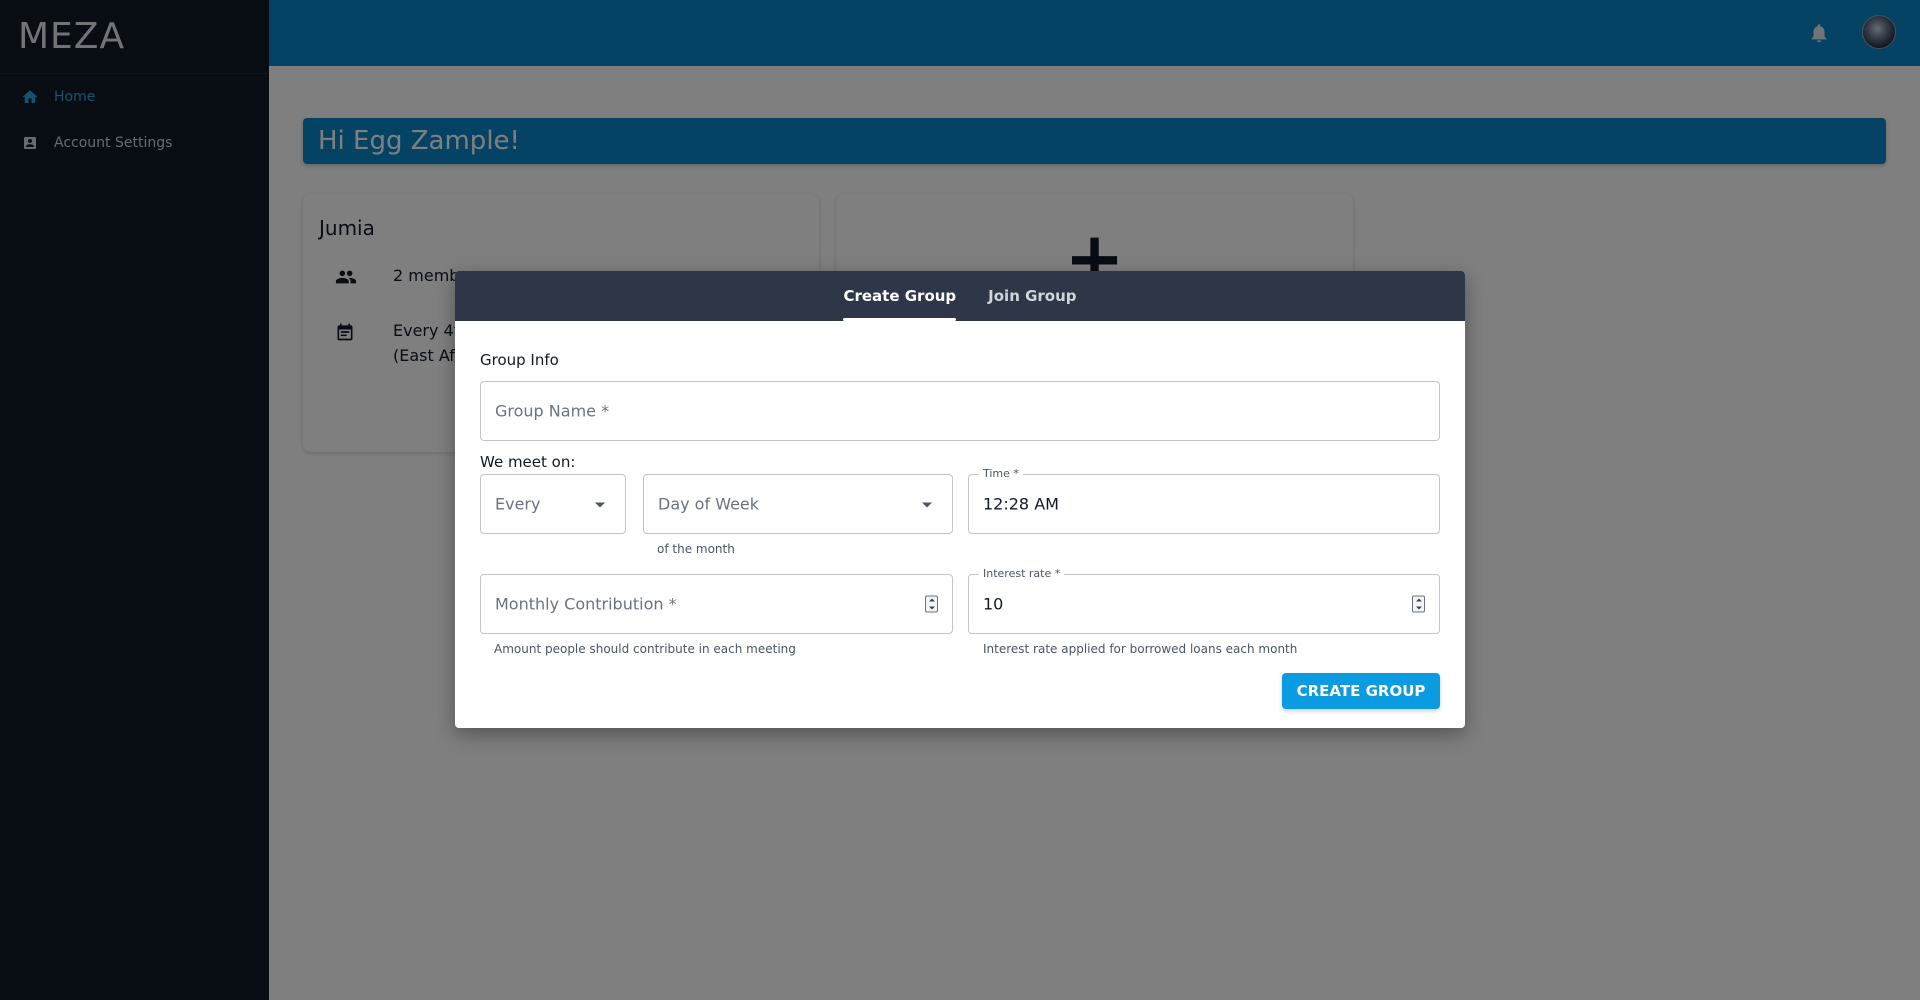  What do you see at coordinates (1032, 296) in the screenshot?
I see `tab-join-group: Join Group` at bounding box center [1032, 296].